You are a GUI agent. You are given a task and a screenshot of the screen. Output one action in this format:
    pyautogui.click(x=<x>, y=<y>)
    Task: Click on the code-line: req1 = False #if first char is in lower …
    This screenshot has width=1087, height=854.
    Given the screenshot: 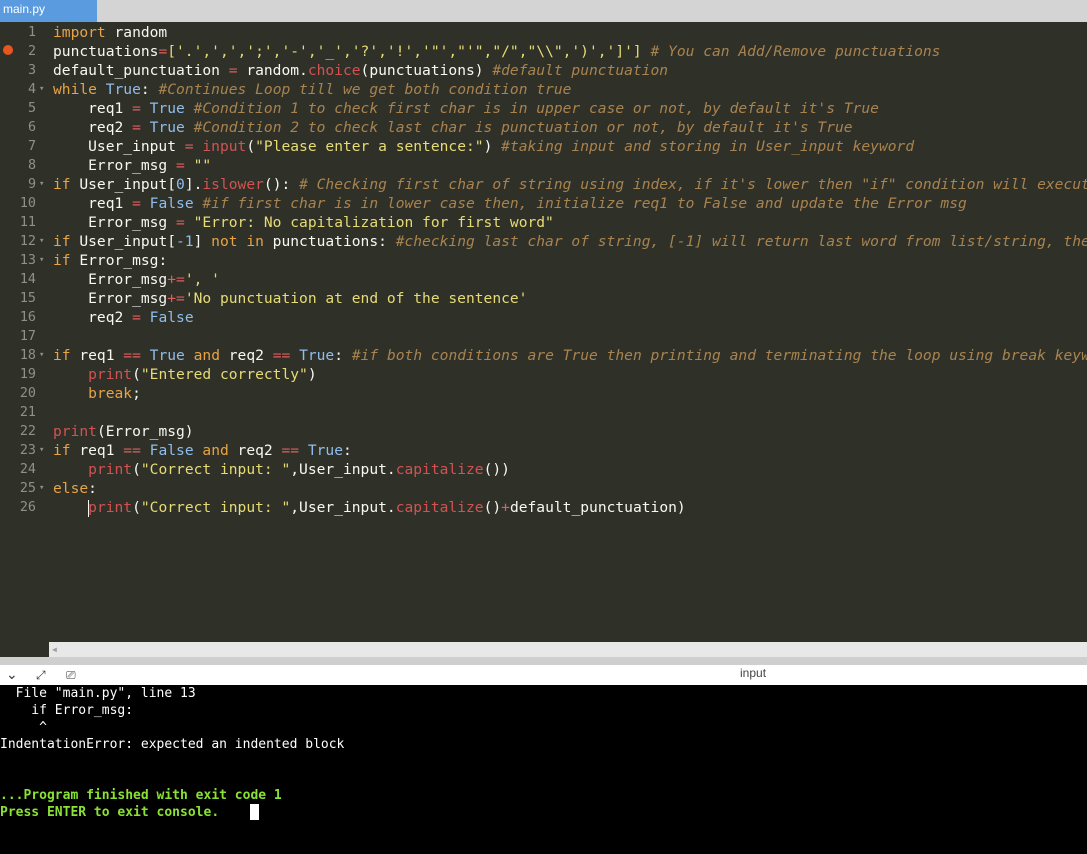 What is the action you would take?
    pyautogui.click(x=510, y=203)
    